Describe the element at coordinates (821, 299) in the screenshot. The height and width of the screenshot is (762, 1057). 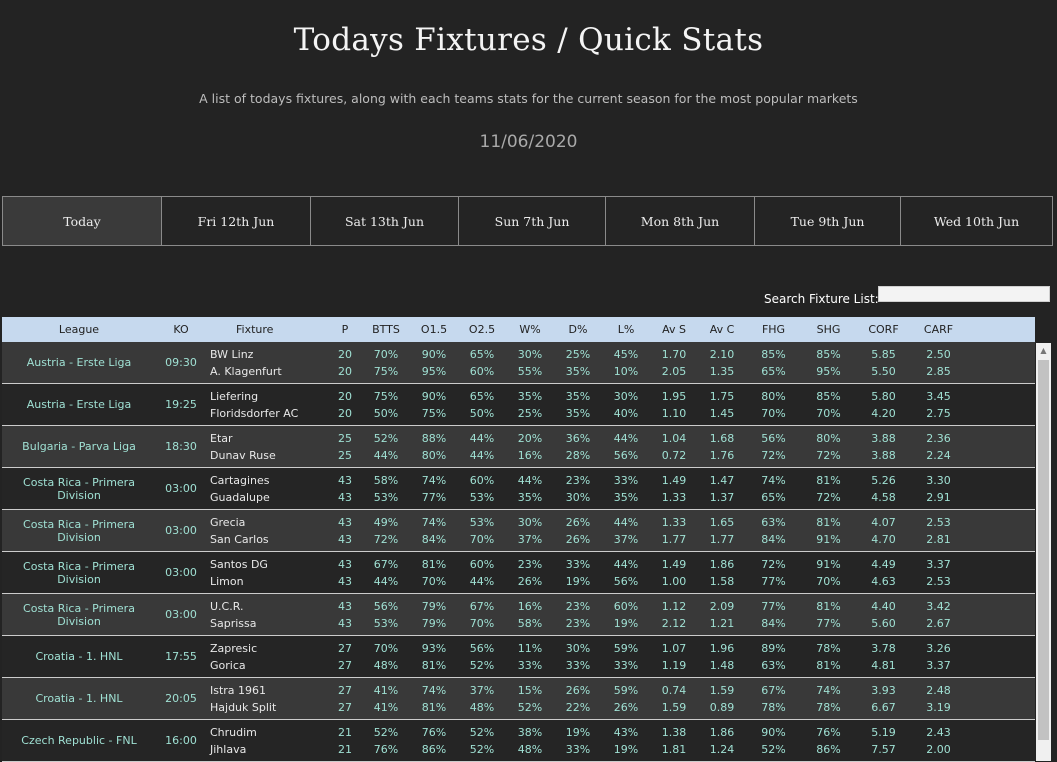
I see `search-label: Search Fixture List:` at that location.